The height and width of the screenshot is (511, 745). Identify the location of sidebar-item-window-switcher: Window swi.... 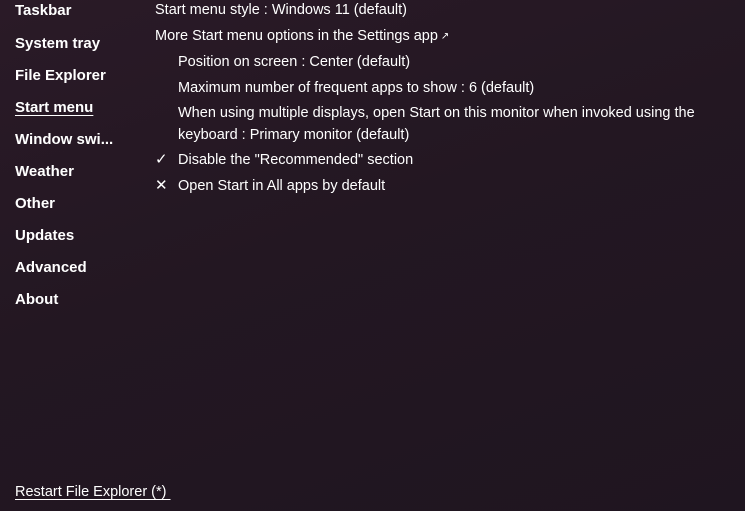
(64, 140).